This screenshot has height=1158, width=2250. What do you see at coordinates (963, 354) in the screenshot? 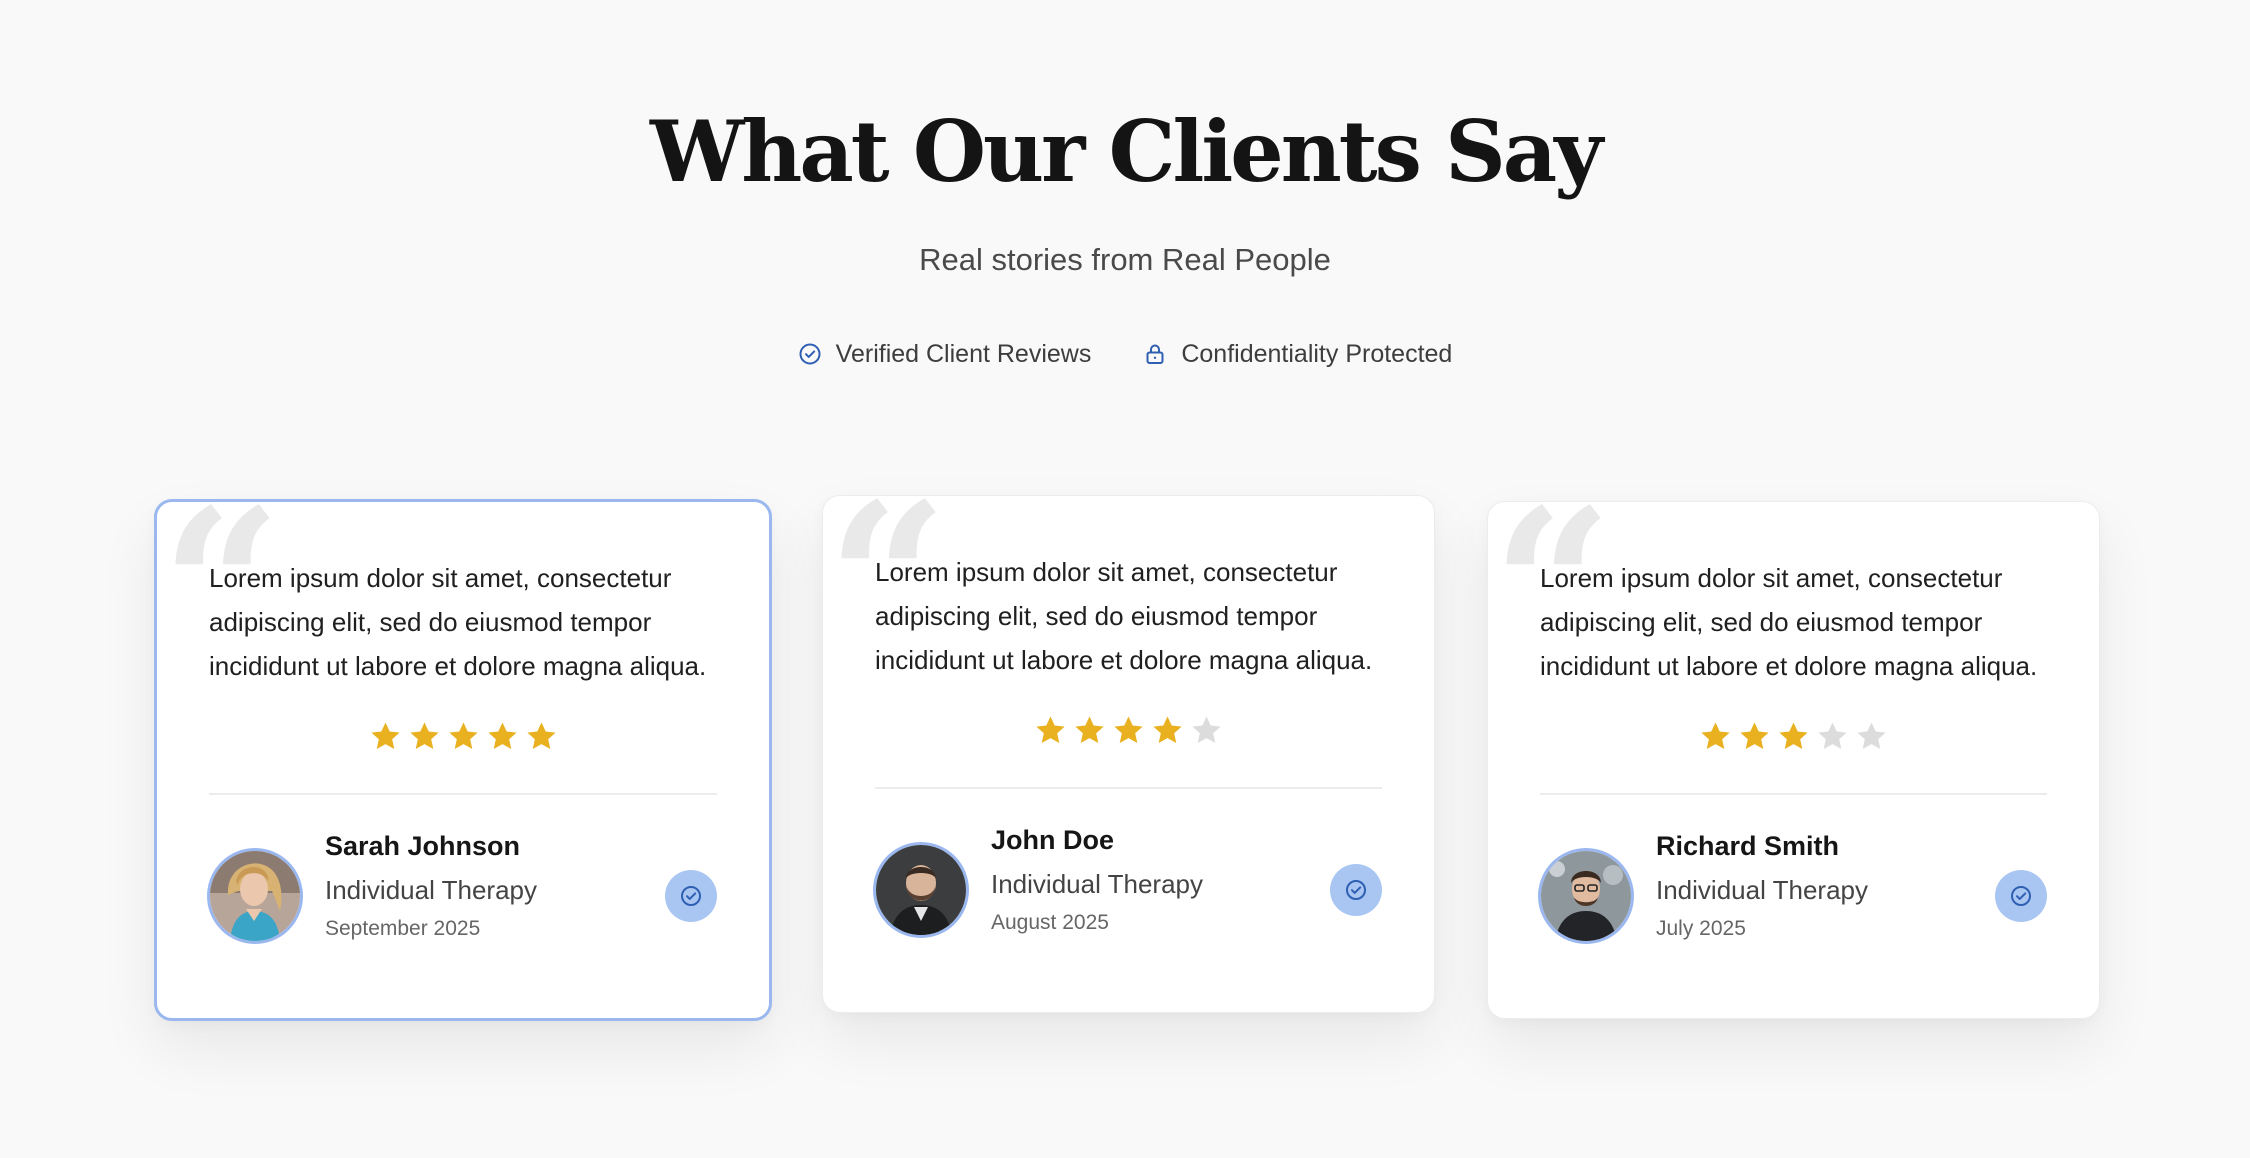
I see `badge-label: Verified Client Reviews` at bounding box center [963, 354].